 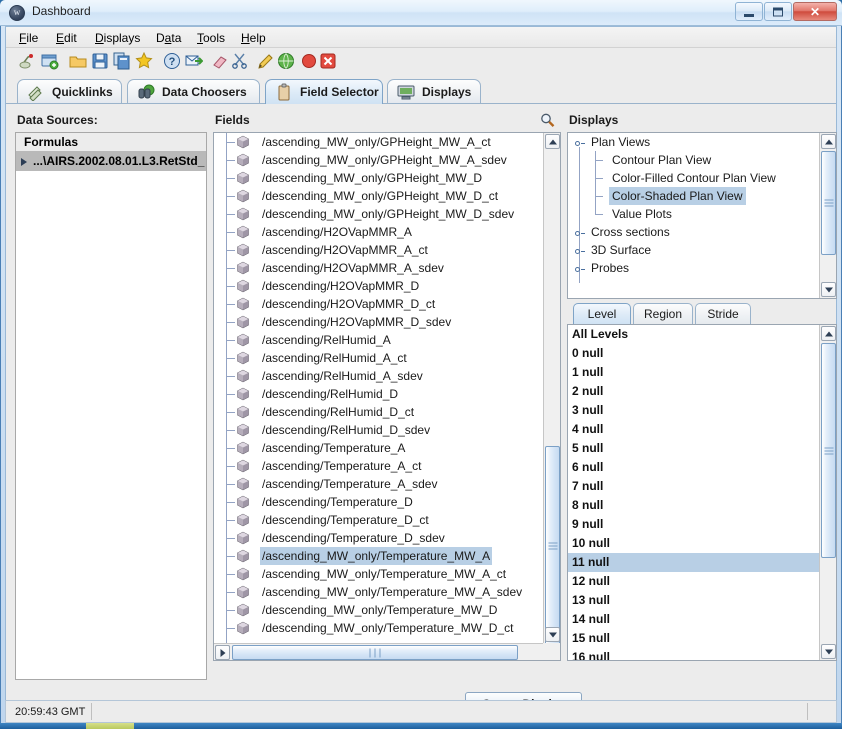 I want to click on field-list-item: /descending_MW_only/GPHeight_MW_D_ct, so click(x=378, y=196).